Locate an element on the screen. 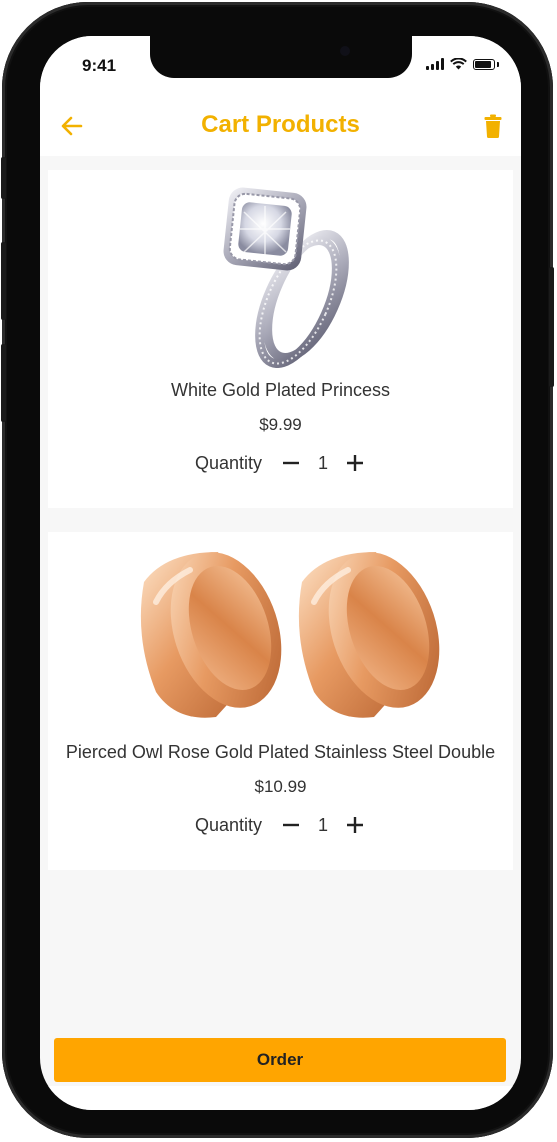 Image resolution: width=557 pixels, height=1142 pixels. app-header: Cart Products is located at coordinates (280, 127).